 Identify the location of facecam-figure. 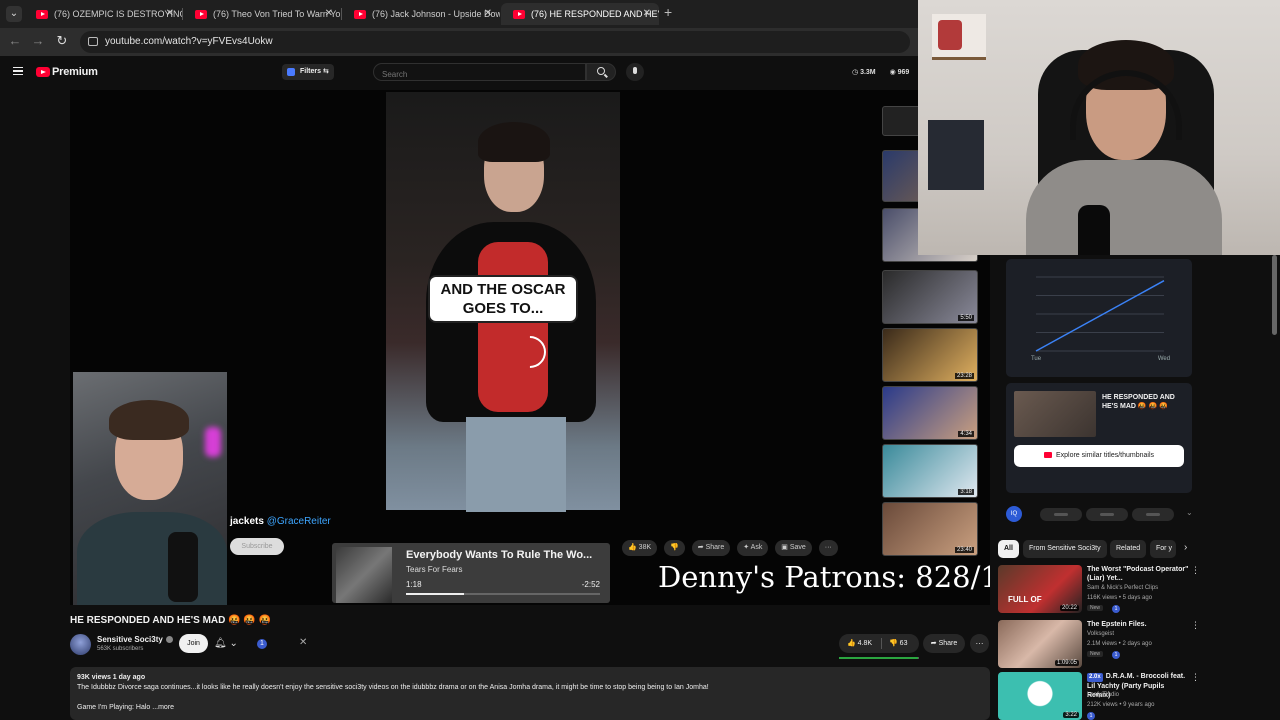
(152, 558).